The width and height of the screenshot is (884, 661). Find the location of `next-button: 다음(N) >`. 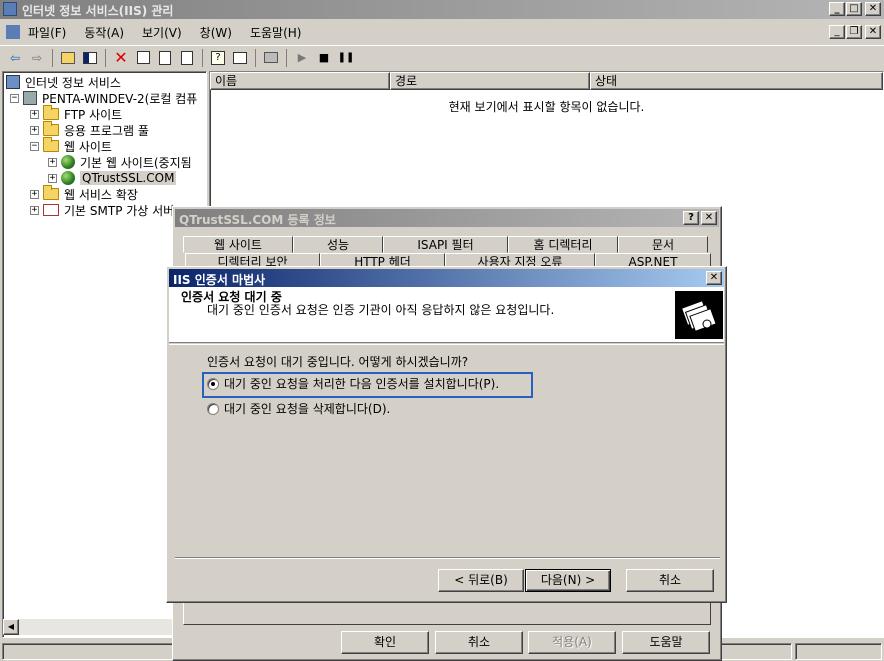

next-button: 다음(N) > is located at coordinates (568, 580).